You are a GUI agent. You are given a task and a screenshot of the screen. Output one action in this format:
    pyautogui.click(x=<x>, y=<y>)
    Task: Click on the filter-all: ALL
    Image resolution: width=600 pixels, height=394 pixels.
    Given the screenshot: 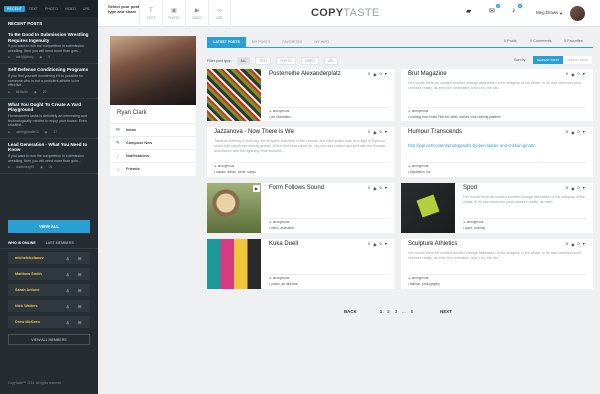 What is the action you would take?
    pyautogui.click(x=243, y=61)
    